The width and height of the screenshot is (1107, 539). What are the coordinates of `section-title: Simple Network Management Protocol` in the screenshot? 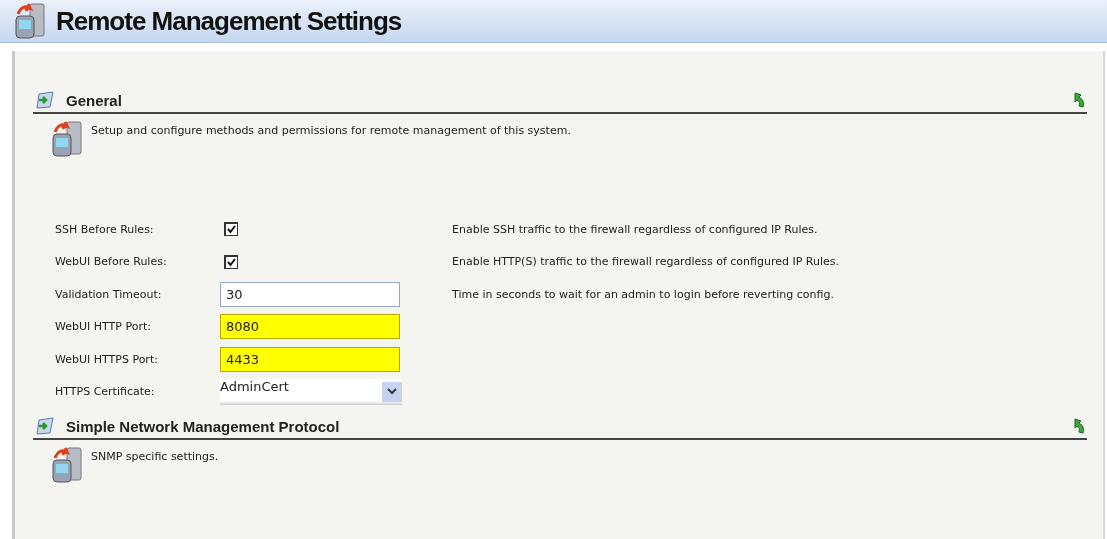 It's located at (203, 426).